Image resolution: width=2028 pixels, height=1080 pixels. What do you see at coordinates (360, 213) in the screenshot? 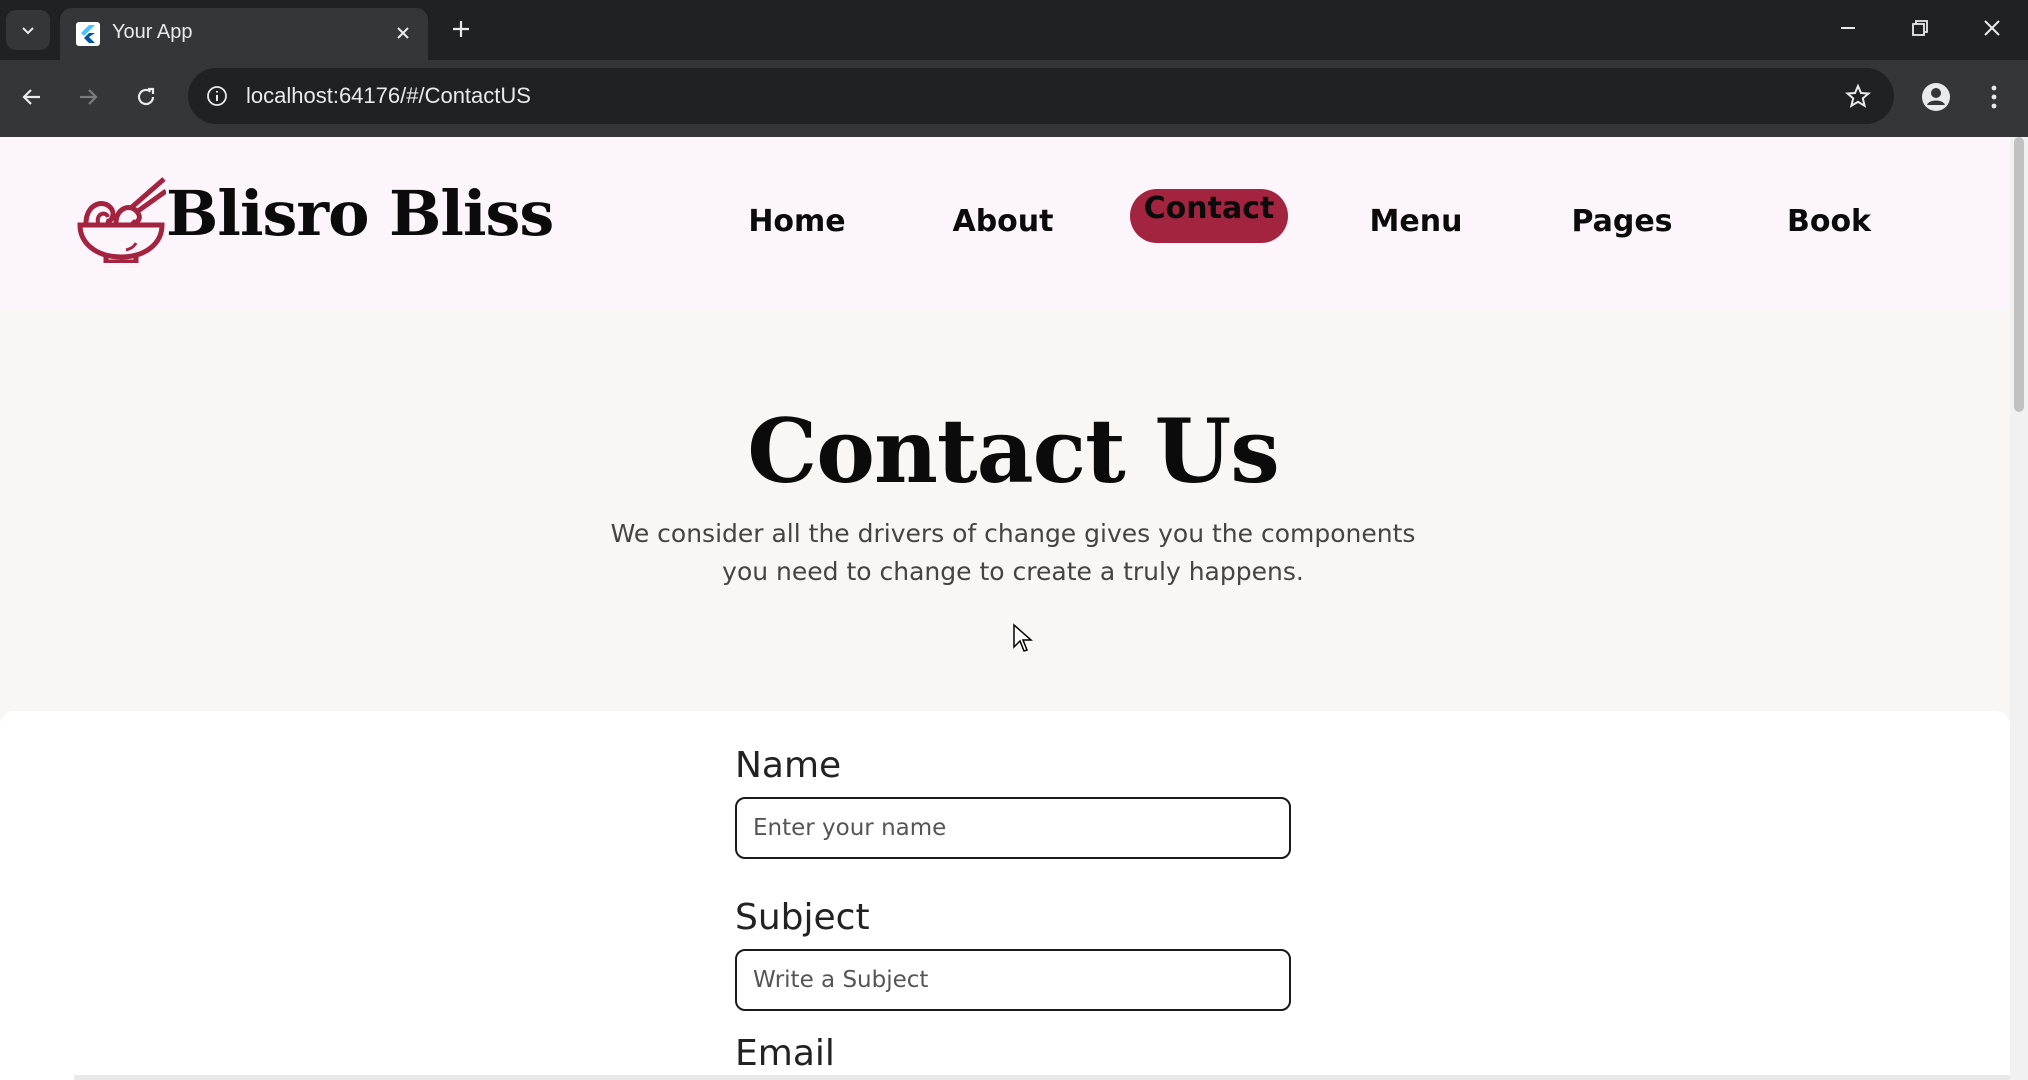
I see `brand-name: Blisro Bliss` at bounding box center [360, 213].